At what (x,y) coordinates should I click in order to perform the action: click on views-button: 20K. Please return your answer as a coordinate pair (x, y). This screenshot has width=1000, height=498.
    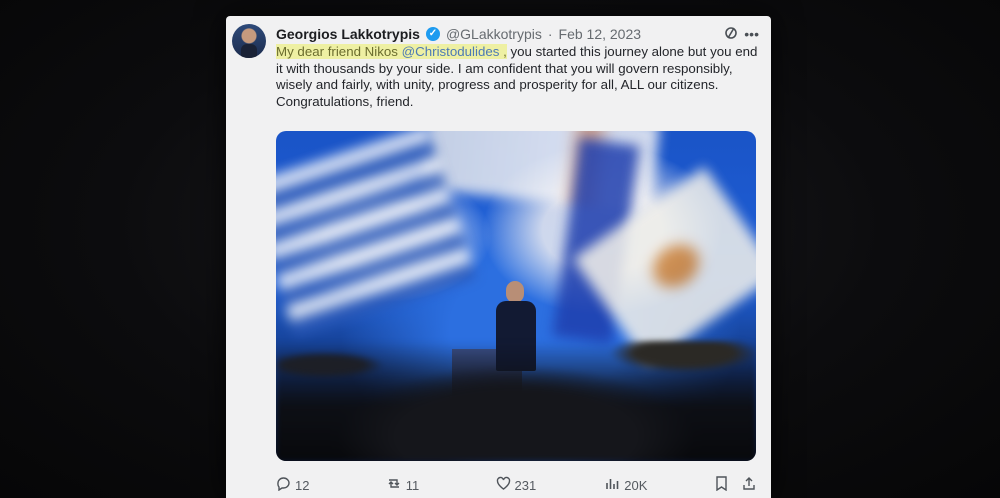
    Looking at the image, I should click on (660, 485).